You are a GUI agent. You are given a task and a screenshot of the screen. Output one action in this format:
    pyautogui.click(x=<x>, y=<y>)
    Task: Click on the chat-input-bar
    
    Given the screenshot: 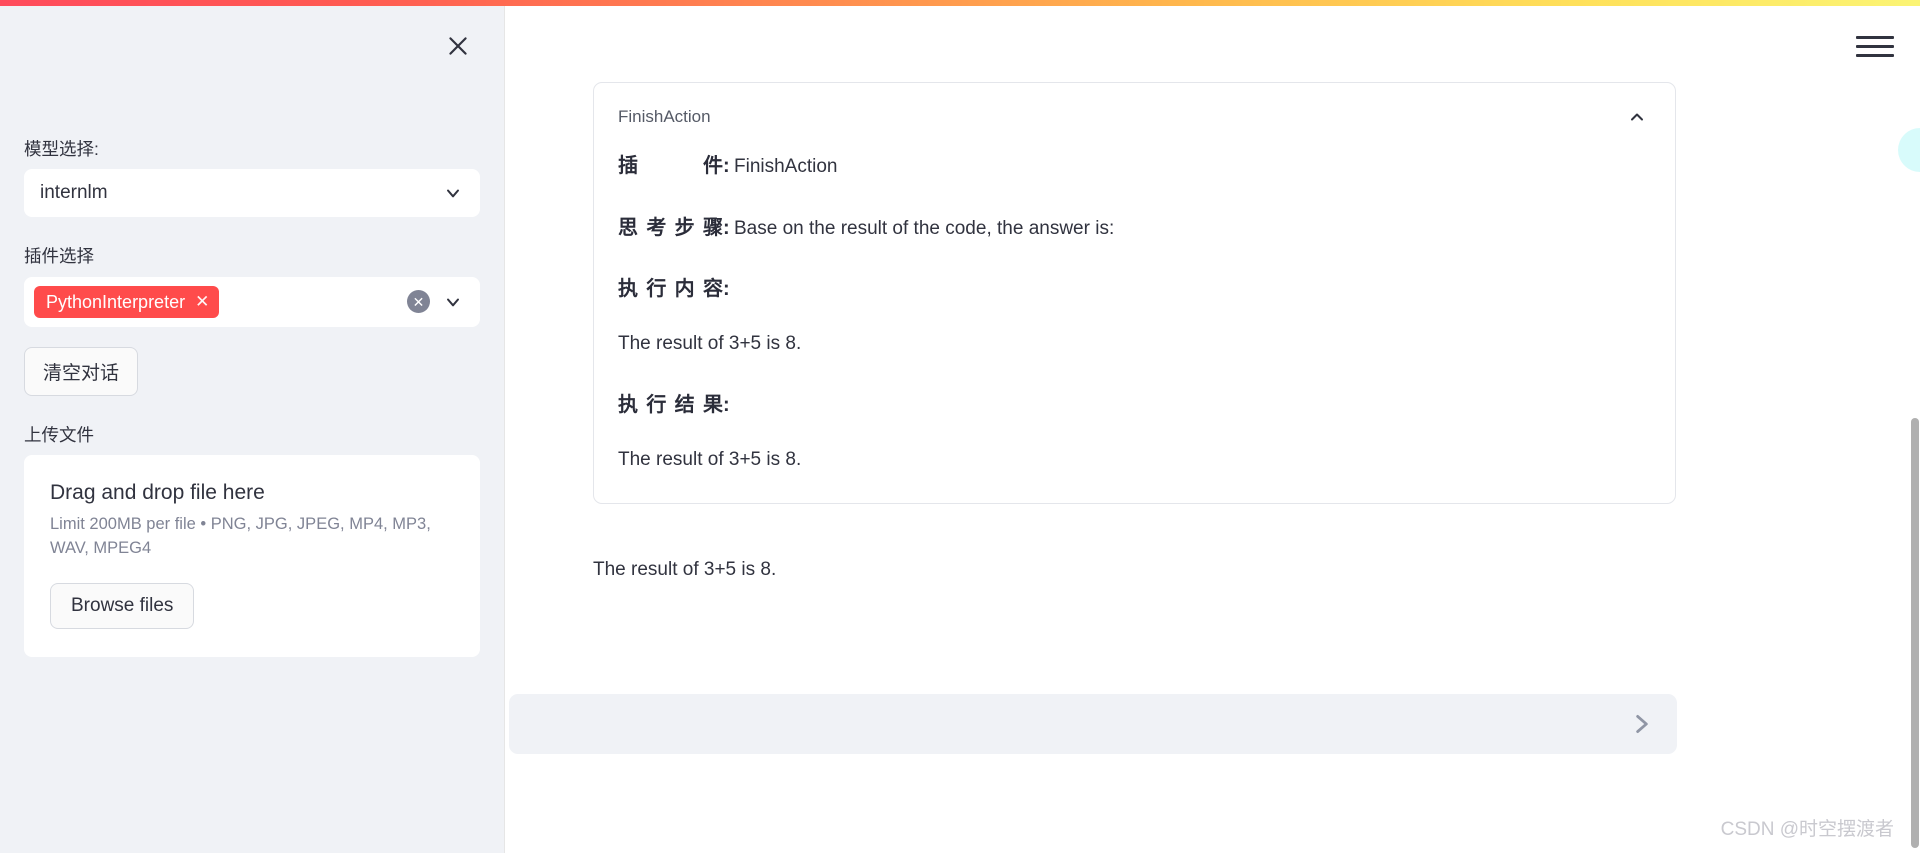 What is the action you would take?
    pyautogui.click(x=1093, y=724)
    